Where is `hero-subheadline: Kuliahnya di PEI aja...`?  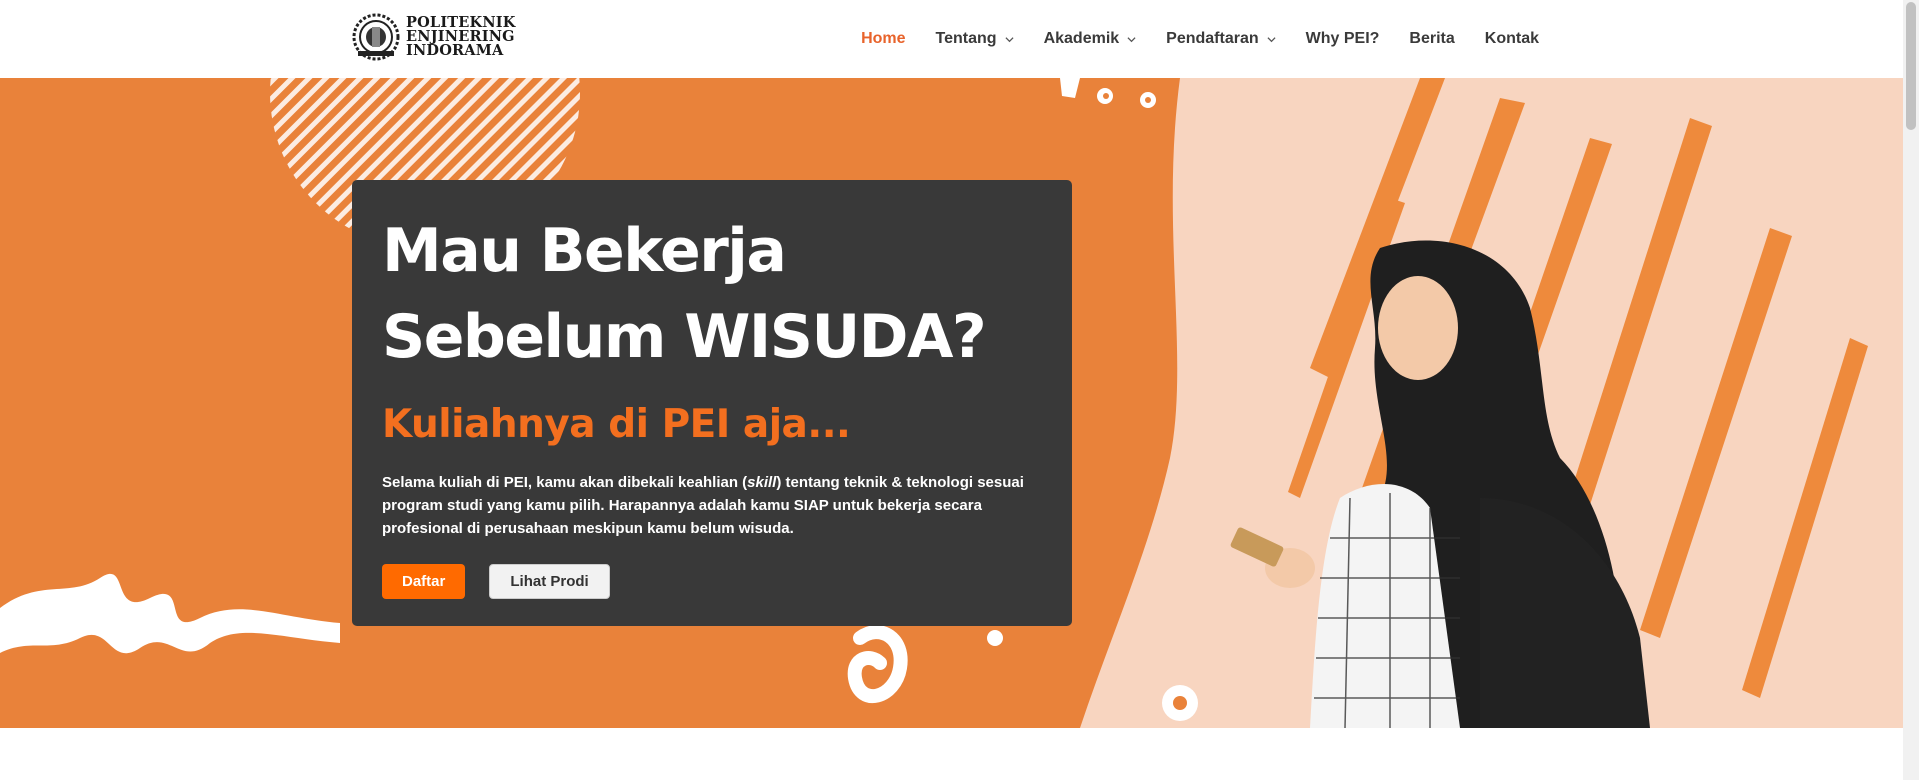 hero-subheadline: Kuliahnya di PEI aja... is located at coordinates (616, 424).